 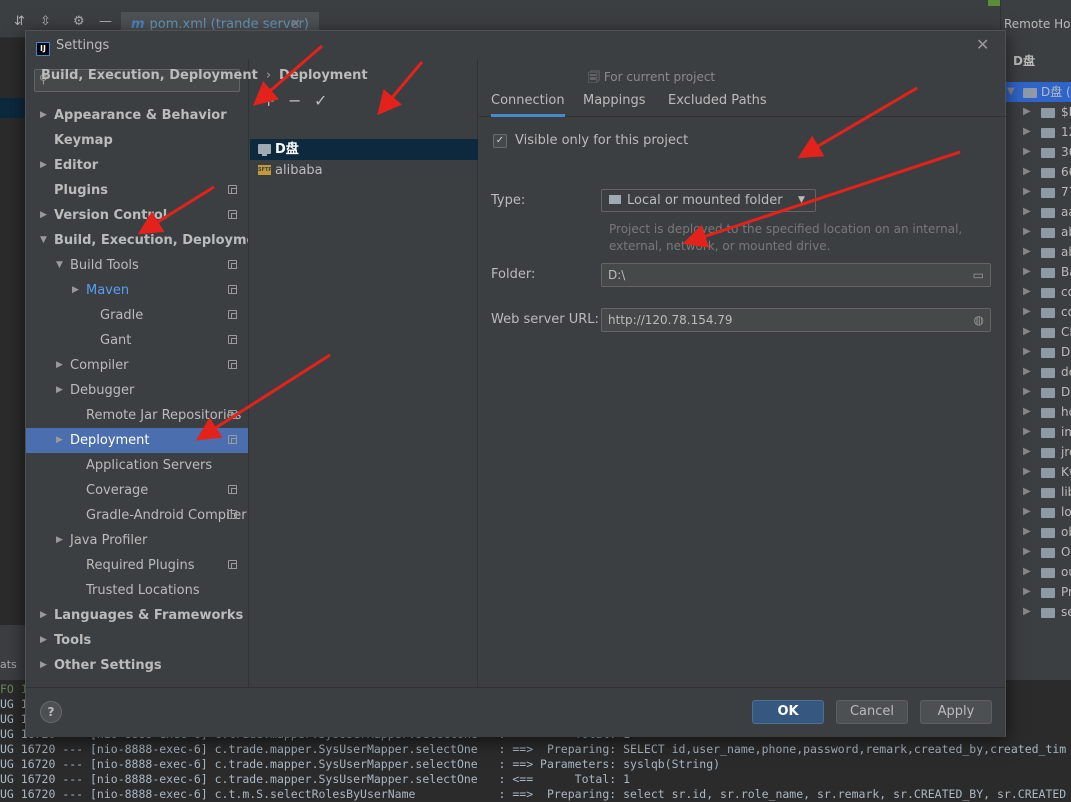 What do you see at coordinates (528, 102) in the screenshot?
I see `tab-connection: Connection` at bounding box center [528, 102].